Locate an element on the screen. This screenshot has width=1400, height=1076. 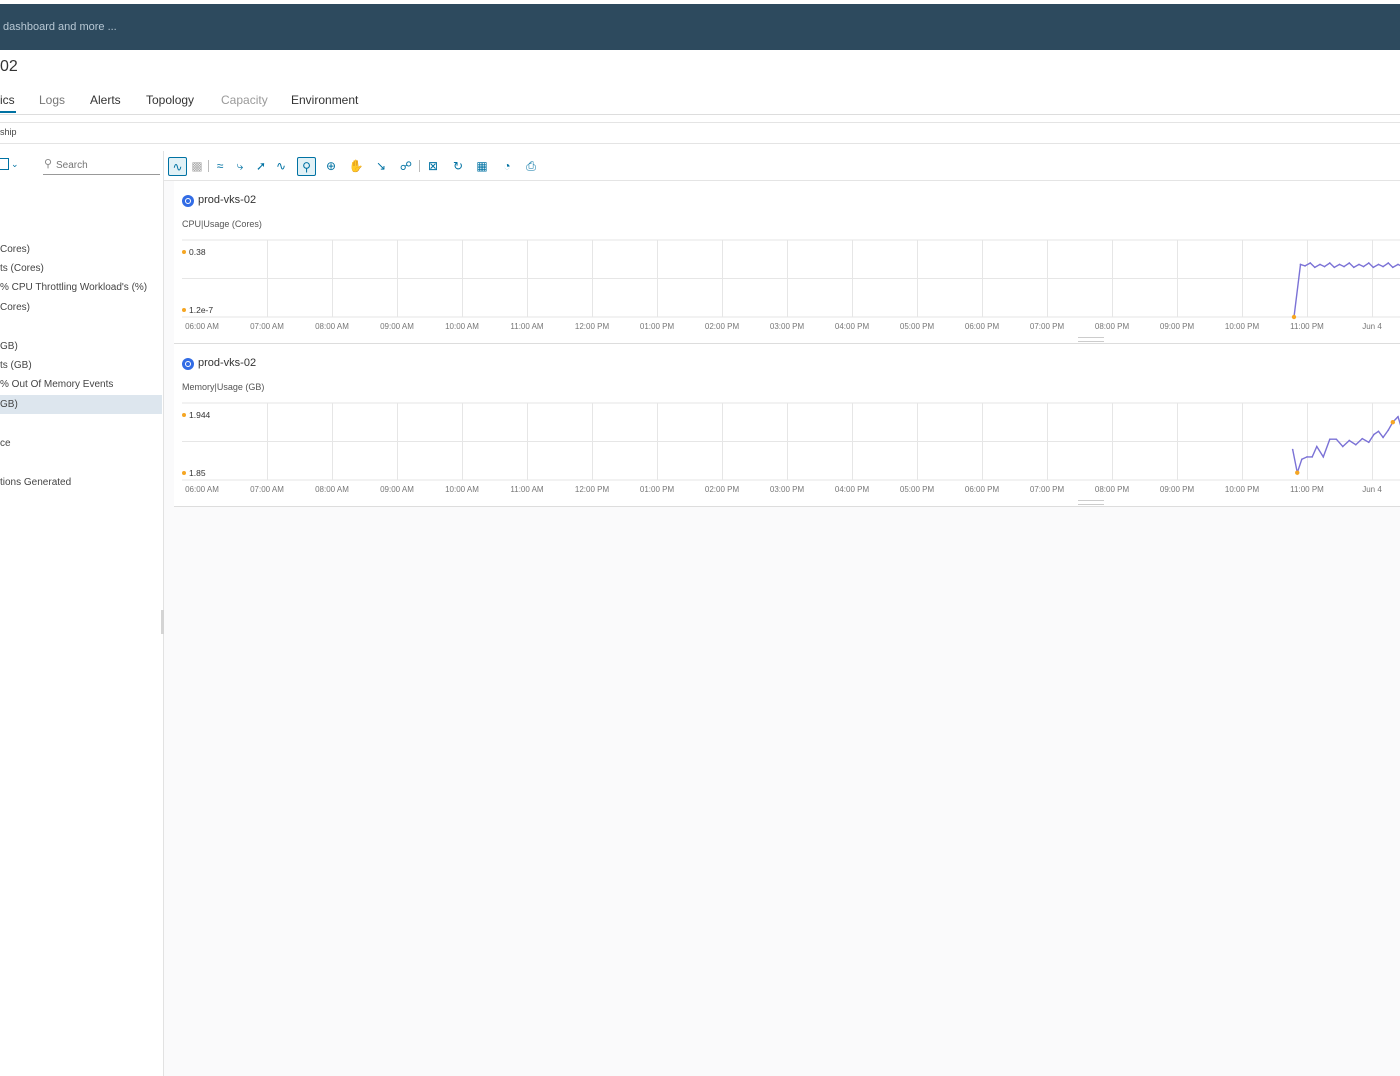
x-tick-label: 07:00 PM is located at coordinates (1047, 489).